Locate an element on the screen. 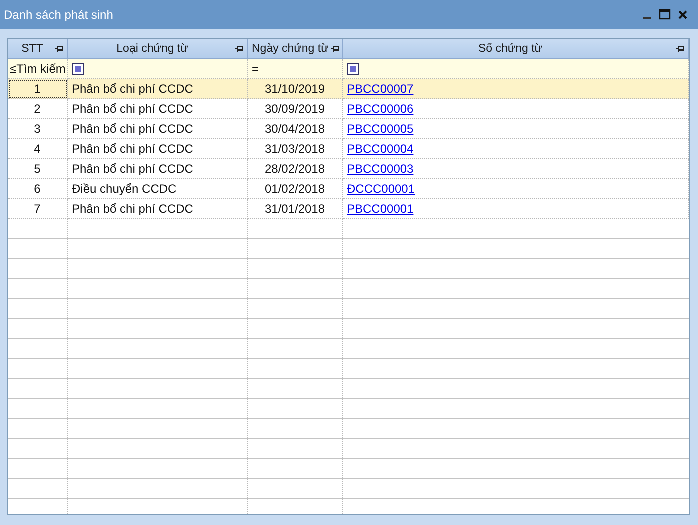  table-row: 2 Phân bổ chi phí CCDC 30/09/2019 PBCC00006 is located at coordinates (348, 109).